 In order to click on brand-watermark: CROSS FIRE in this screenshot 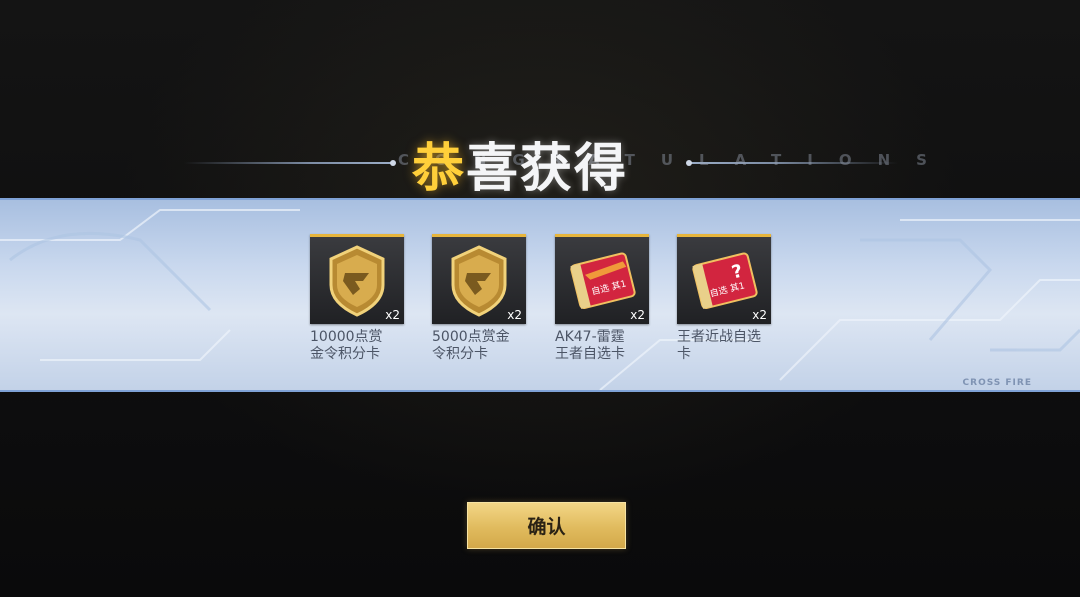, I will do `click(997, 383)`.